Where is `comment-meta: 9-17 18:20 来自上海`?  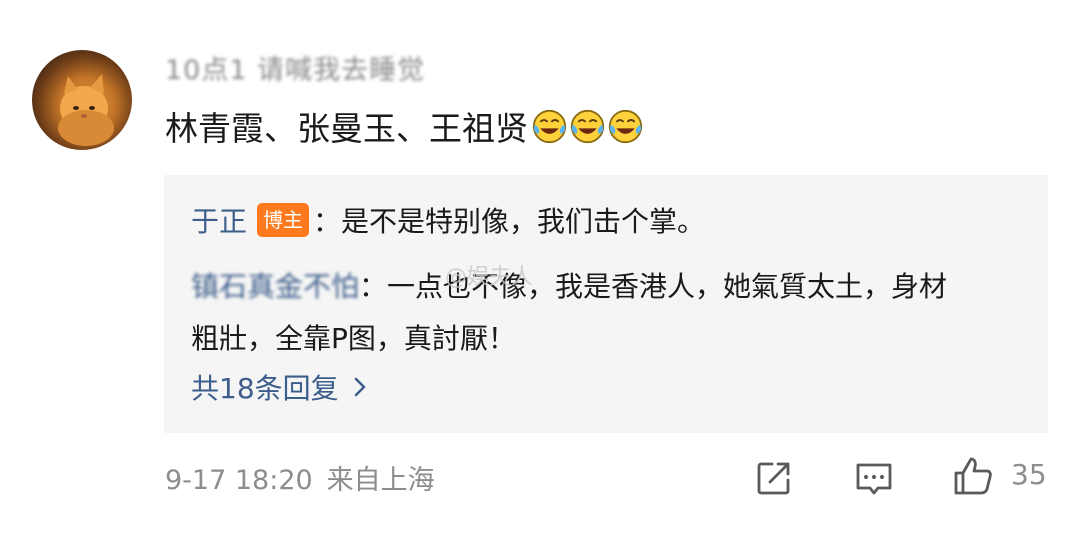 comment-meta: 9-17 18:20 来自上海 is located at coordinates (300, 477).